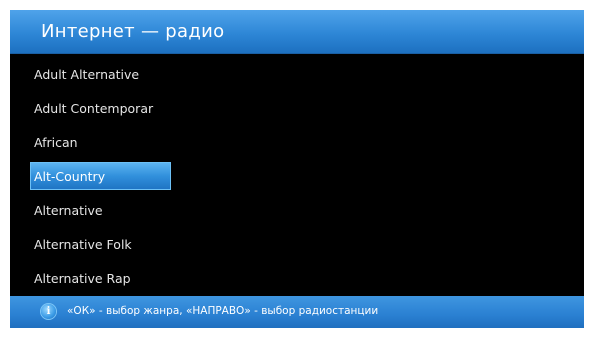 This screenshot has height=338, width=594. What do you see at coordinates (94, 108) in the screenshot?
I see `genre-label: Adult Contemporar` at bounding box center [94, 108].